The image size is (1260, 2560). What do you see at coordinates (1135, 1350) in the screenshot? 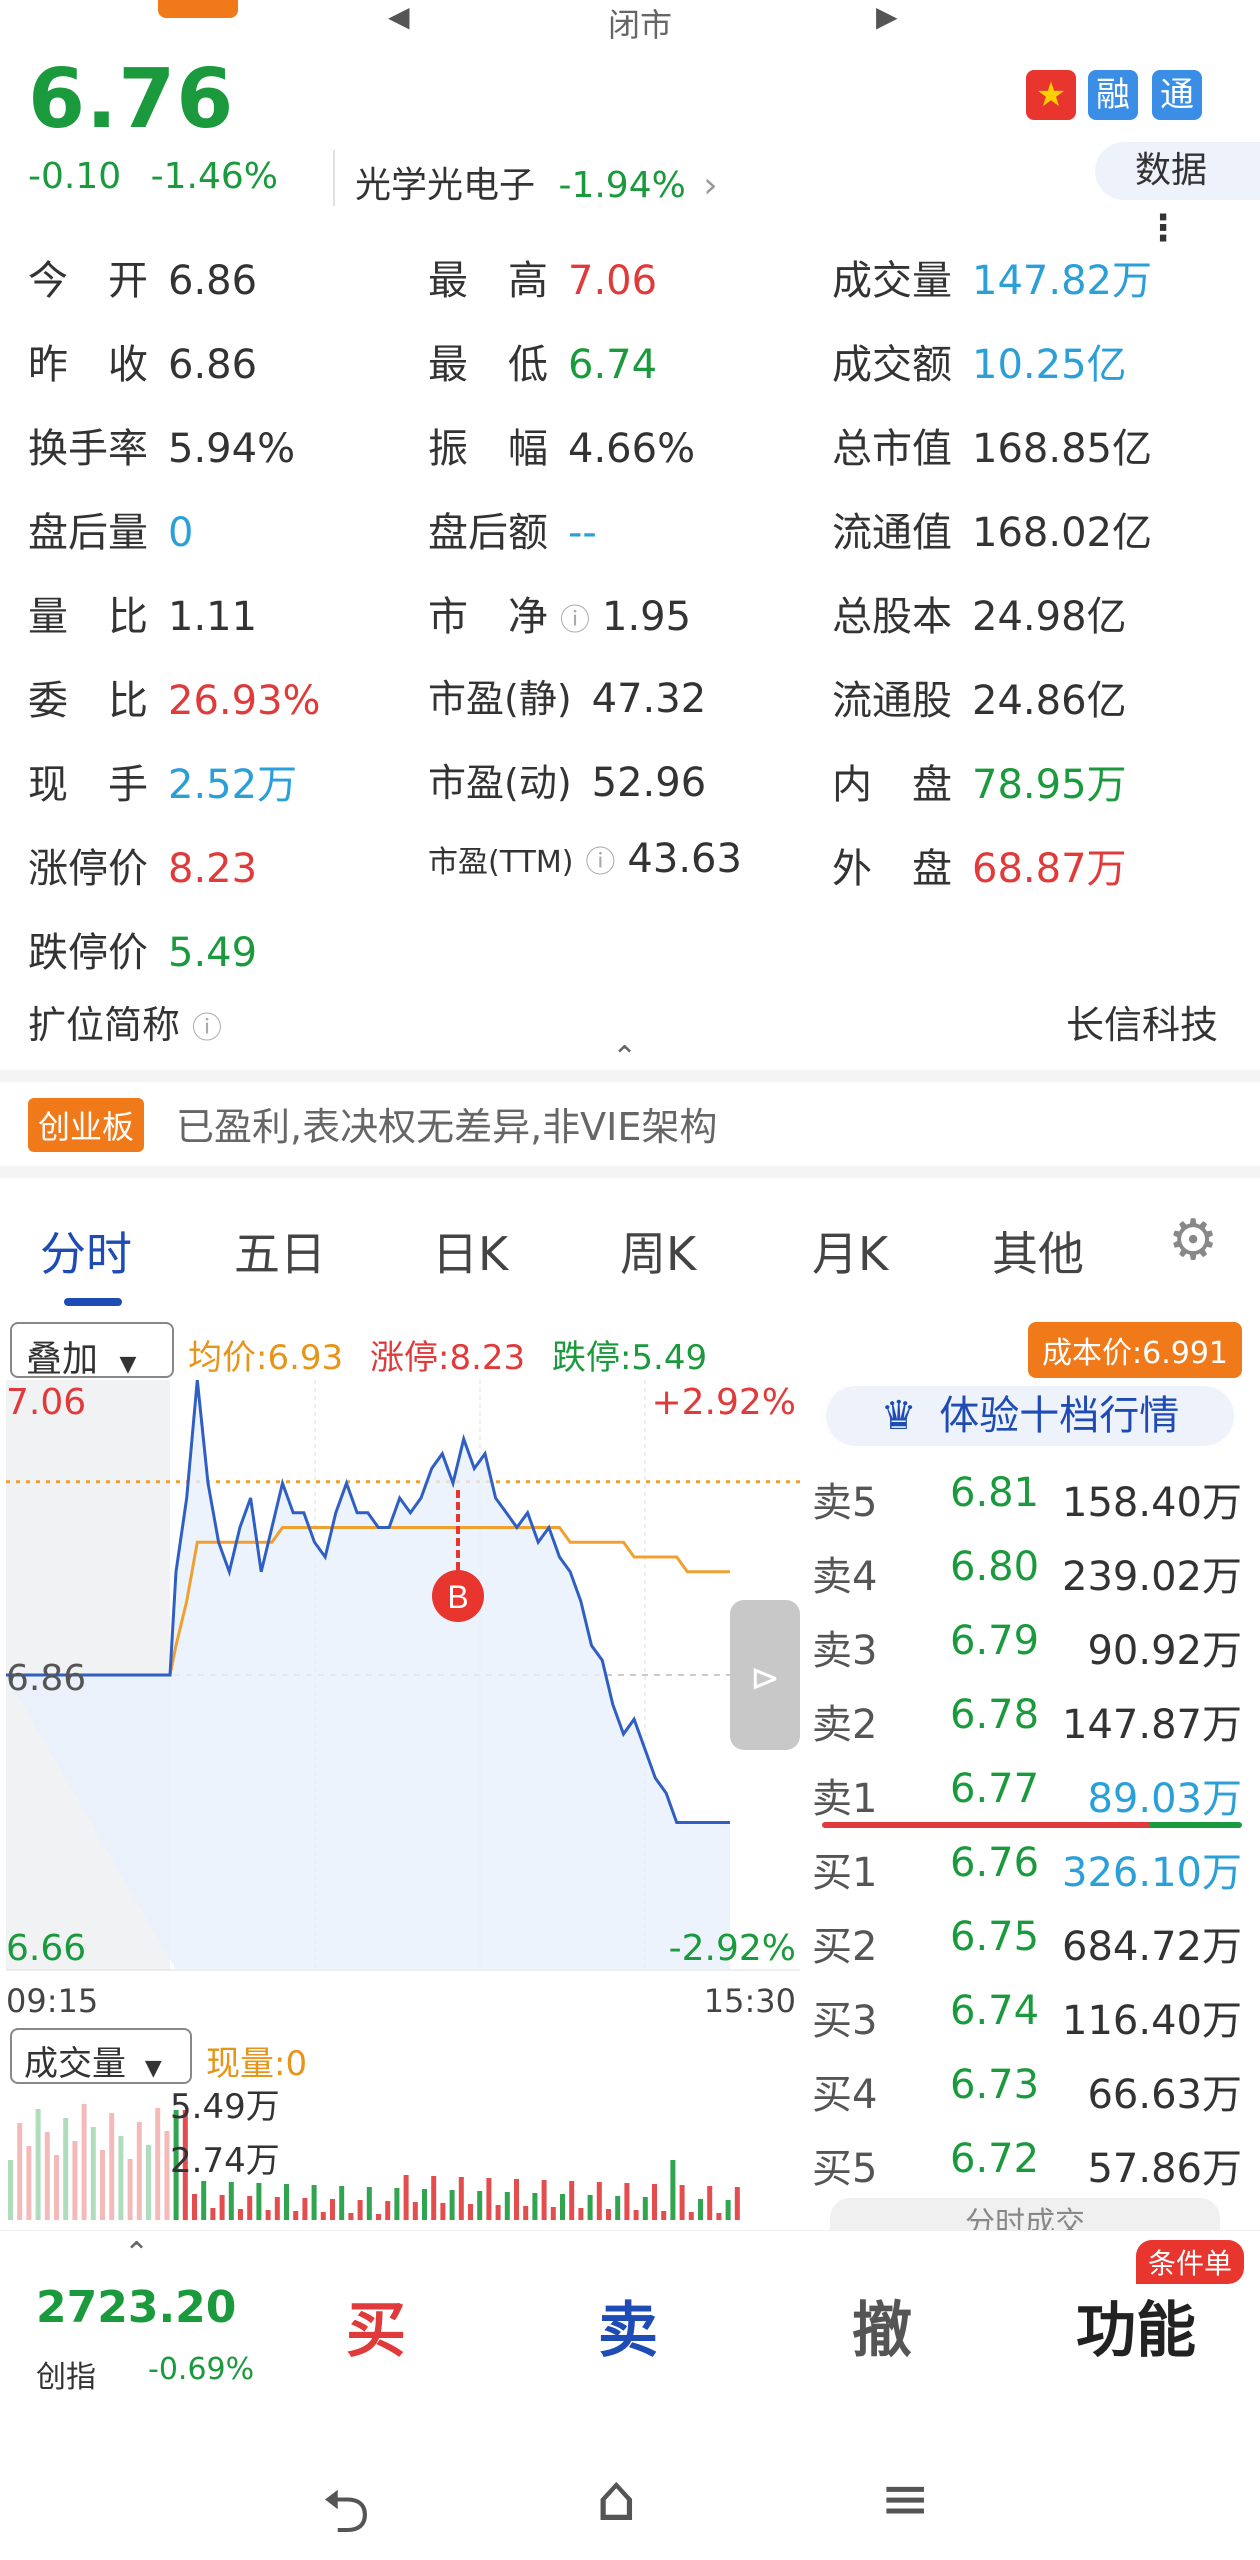
I see `cost-price-tag: 成本价:6.991` at bounding box center [1135, 1350].